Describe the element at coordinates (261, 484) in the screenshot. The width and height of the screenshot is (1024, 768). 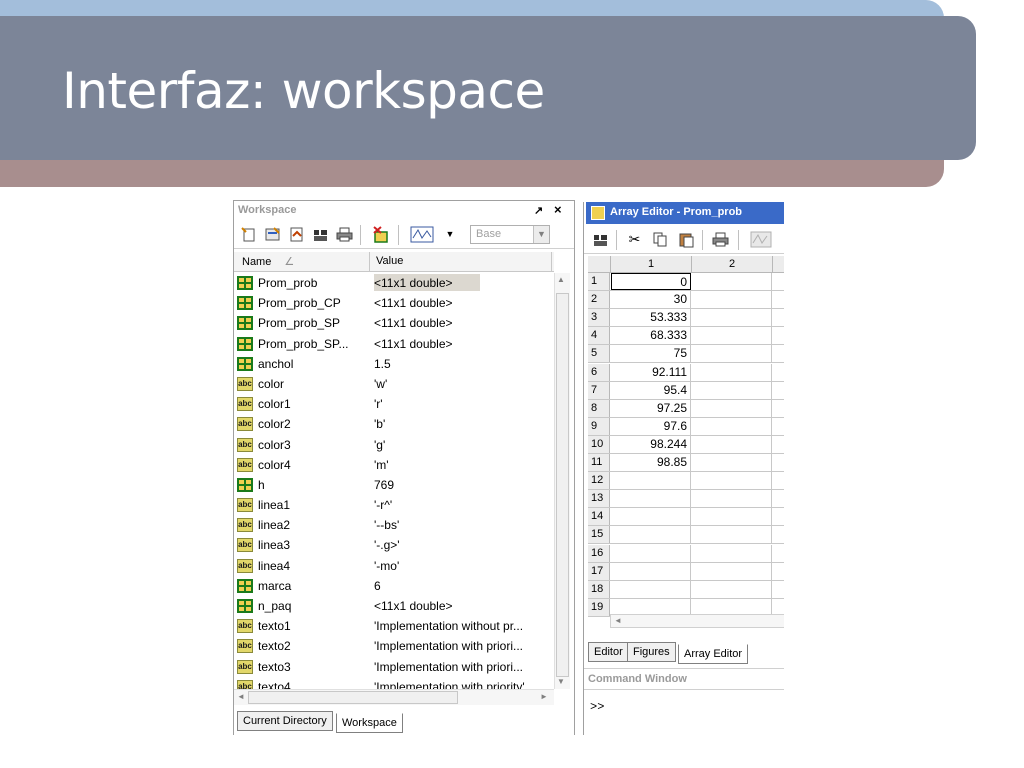
I see `variable-name: h` at that location.